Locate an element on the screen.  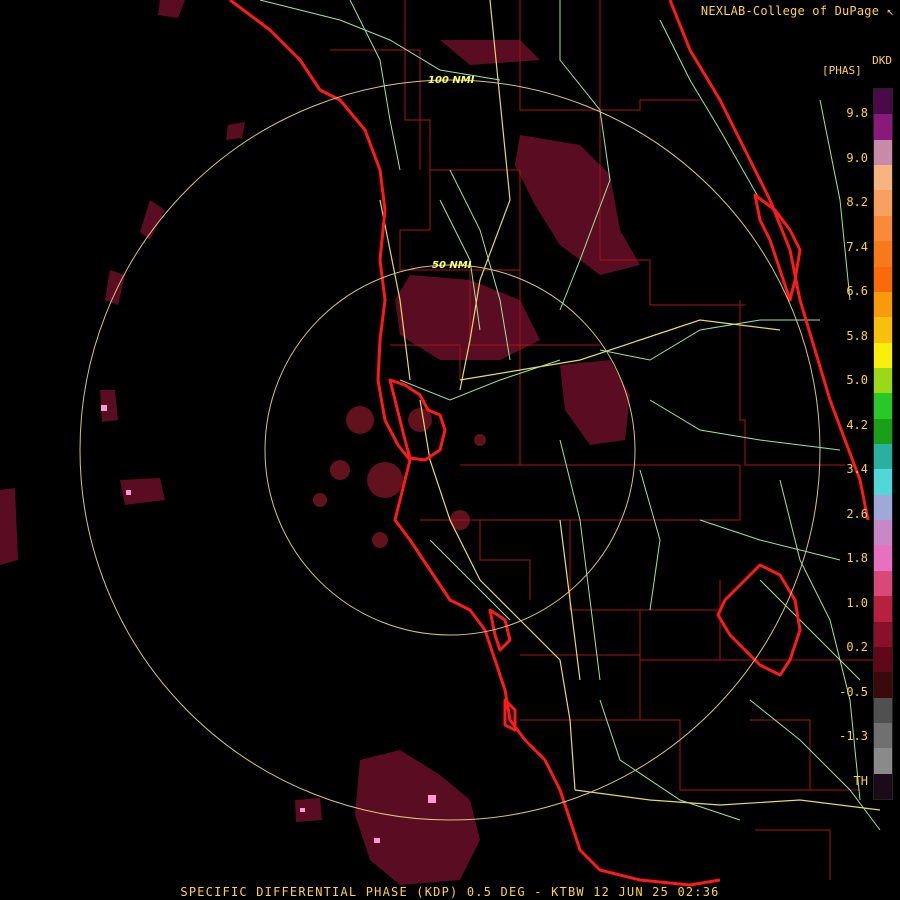
ring-label-50: 50 NMI is located at coordinates (452, 265).